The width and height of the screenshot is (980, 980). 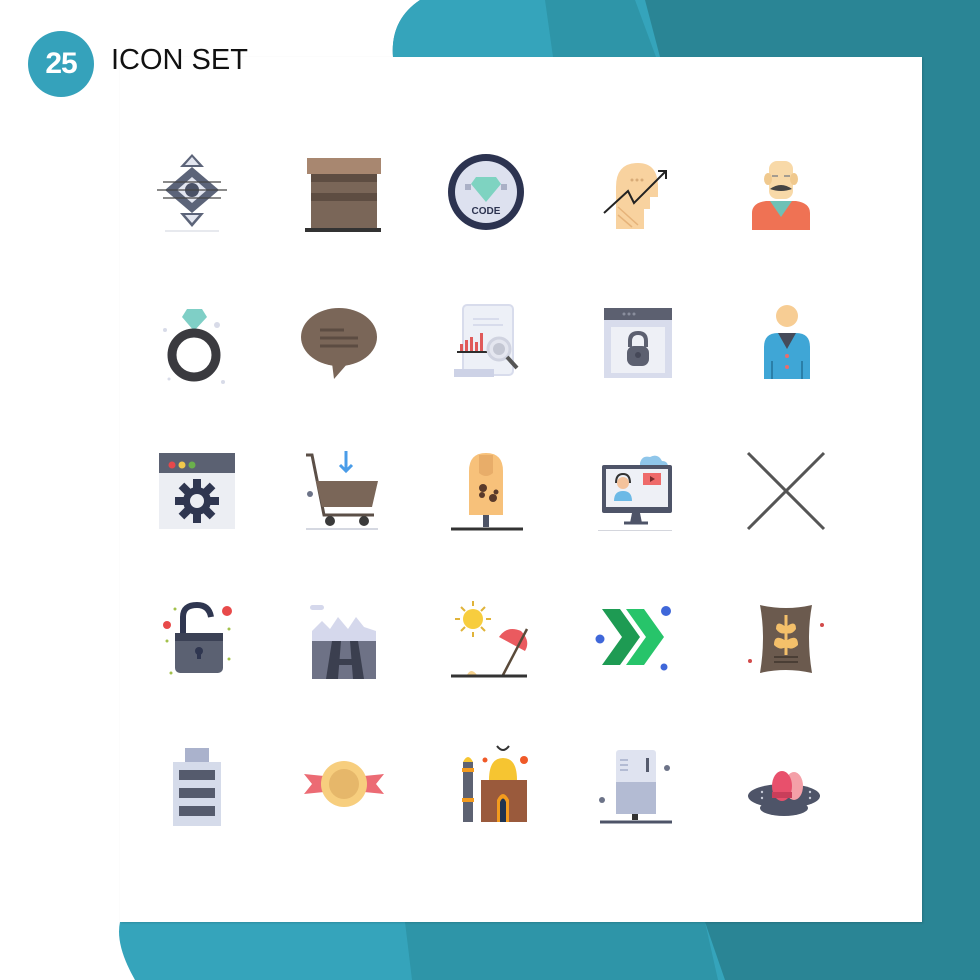 I want to click on online-support-monitor-icon, so click(x=633, y=486).